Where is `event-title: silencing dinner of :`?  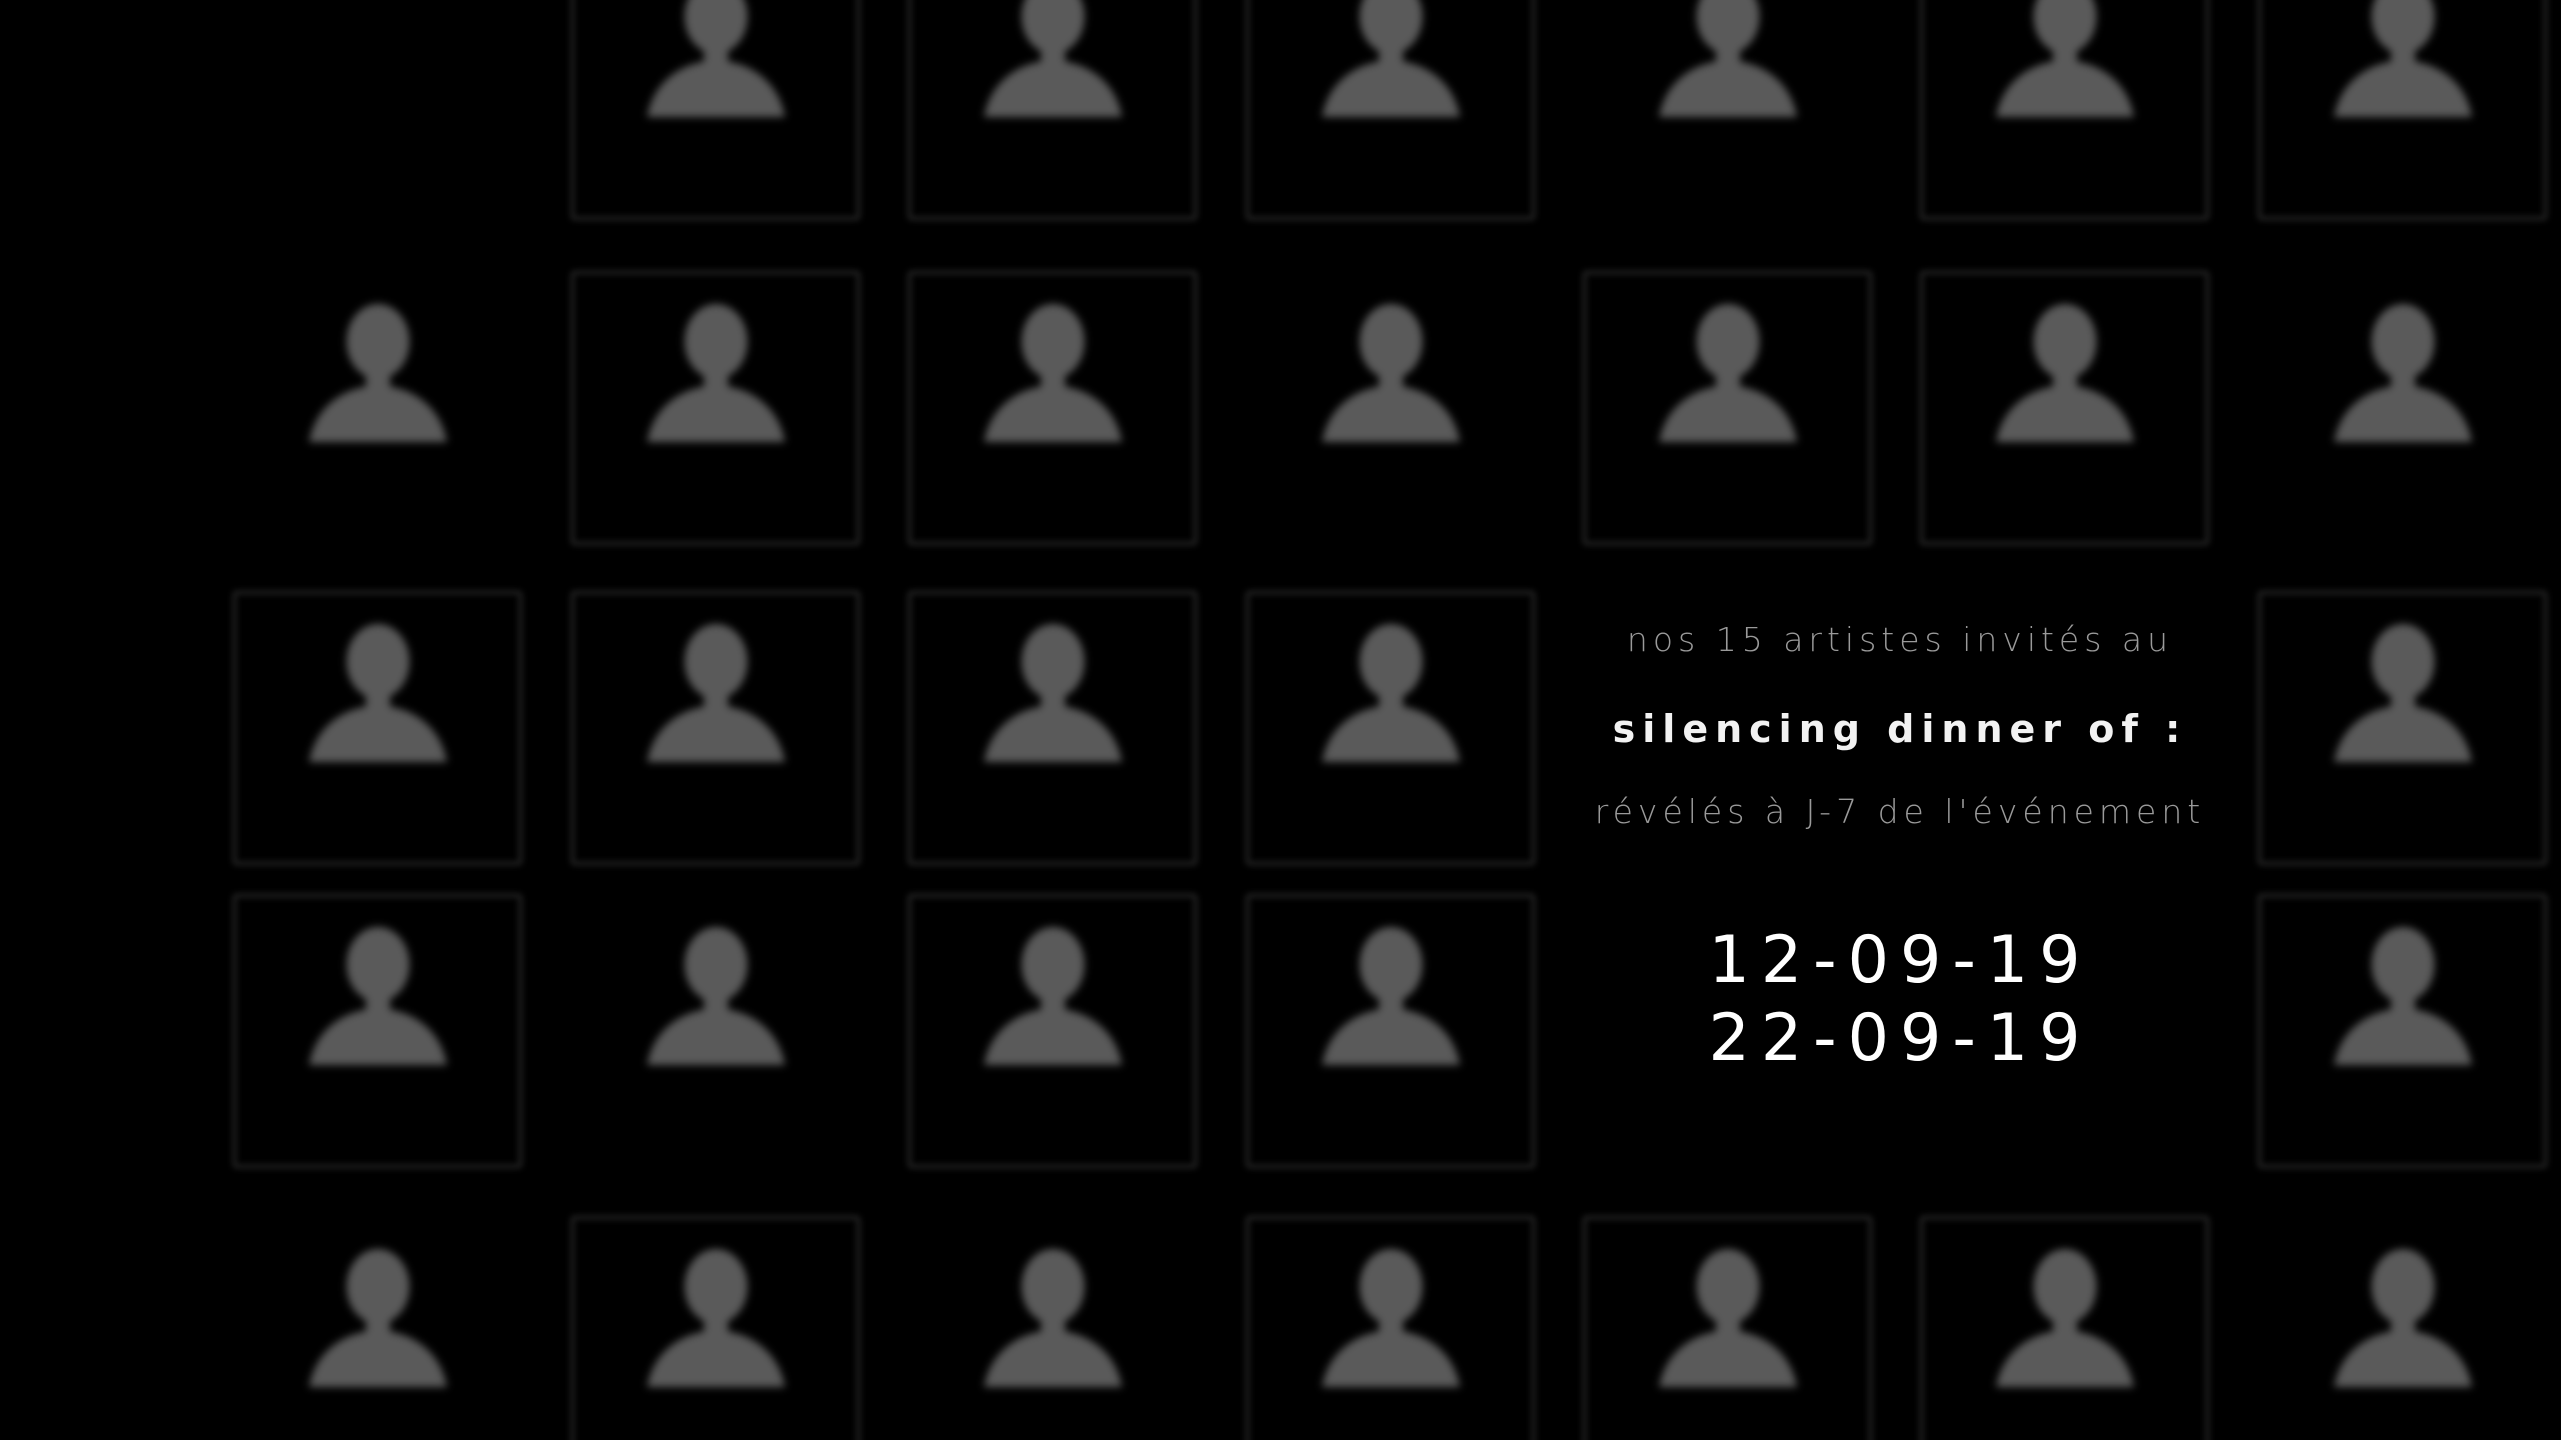
event-title: silencing dinner of : is located at coordinates (1900, 729).